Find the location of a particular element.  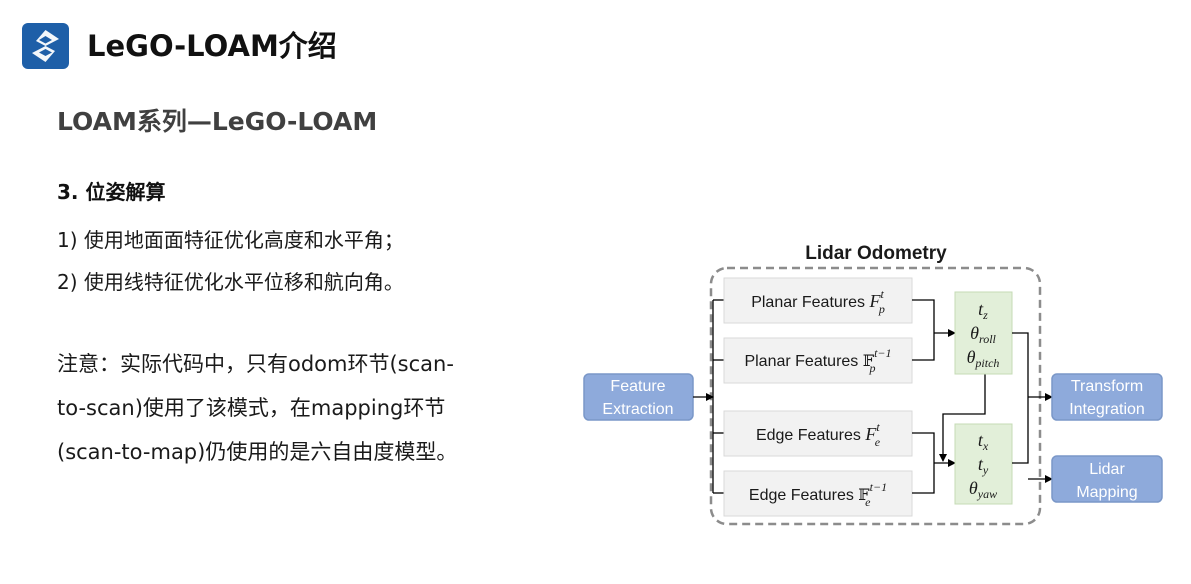

lidar-mapping-label: Mapping is located at coordinates (1106, 492).